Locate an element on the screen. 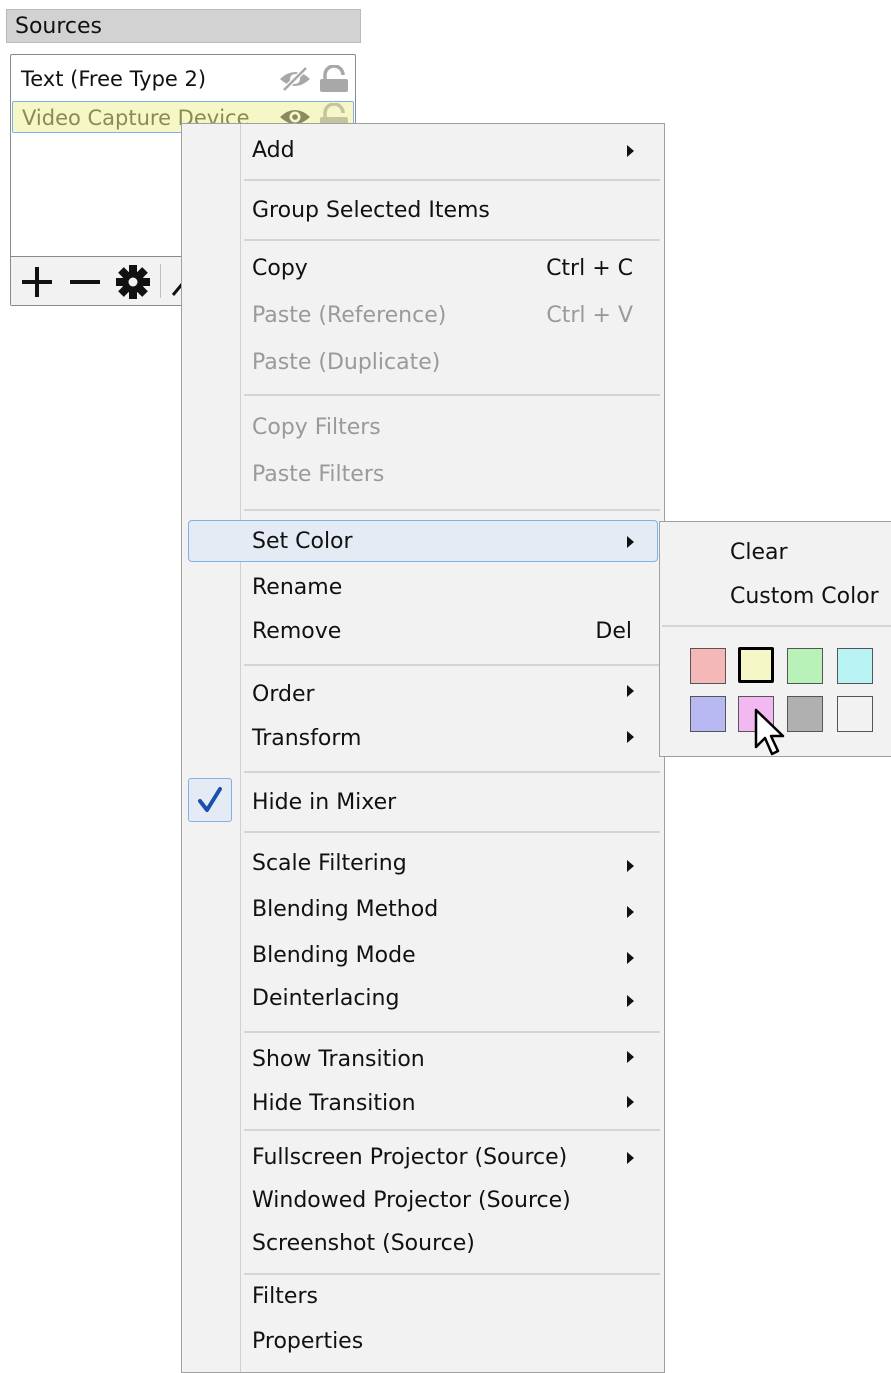 The image size is (891, 1373). sources-dock-title: Sources is located at coordinates (183, 26).